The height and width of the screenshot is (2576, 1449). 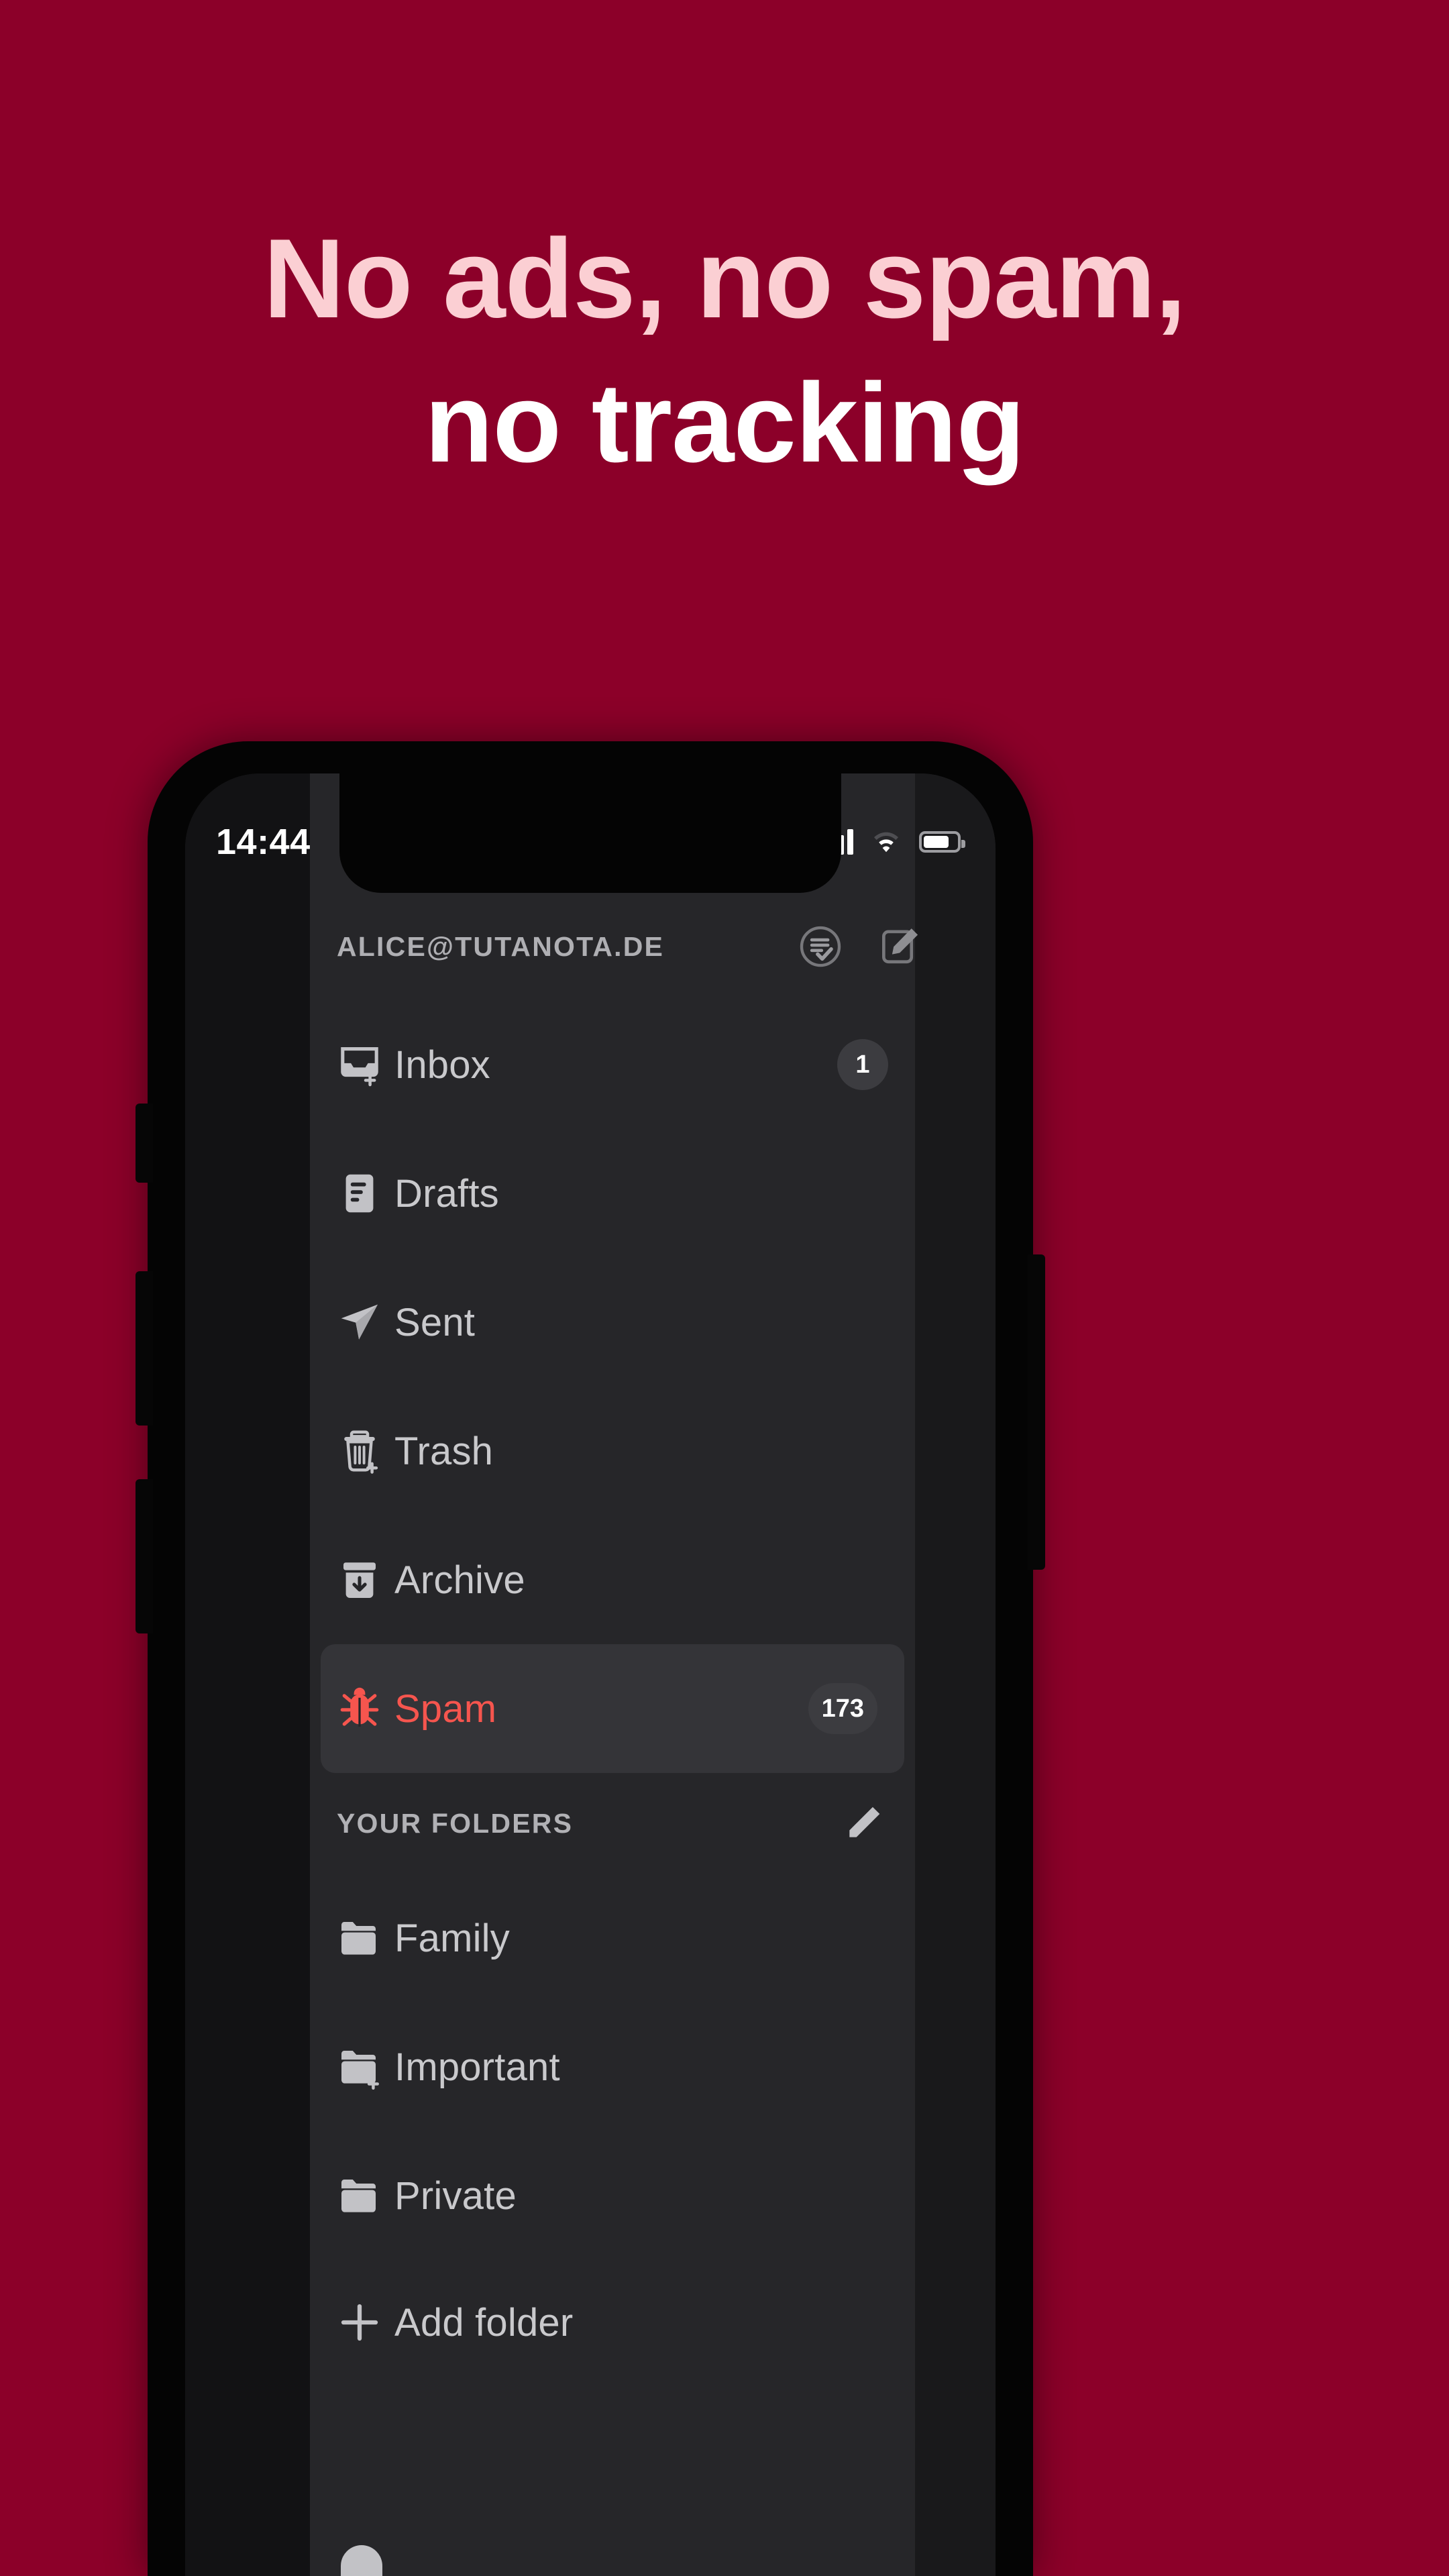 I want to click on add-folder-button: Add folder, so click(x=612, y=2322).